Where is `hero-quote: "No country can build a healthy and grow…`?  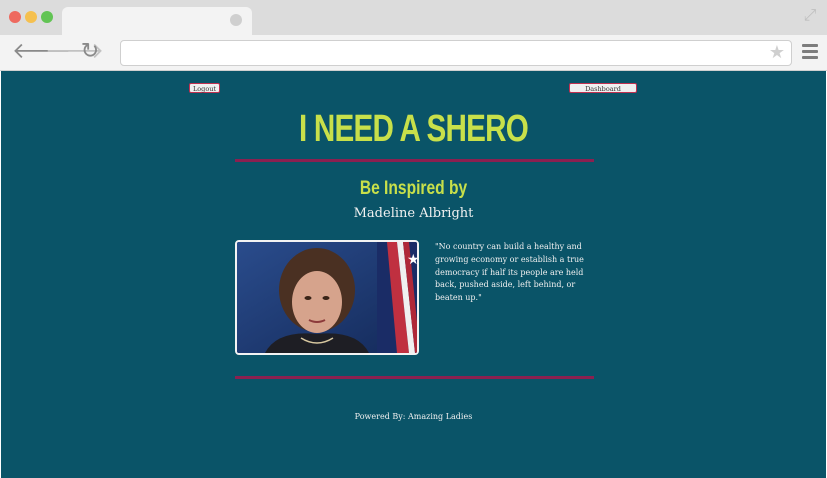 hero-quote: "No country can build a healthy and grow… is located at coordinates (509, 272).